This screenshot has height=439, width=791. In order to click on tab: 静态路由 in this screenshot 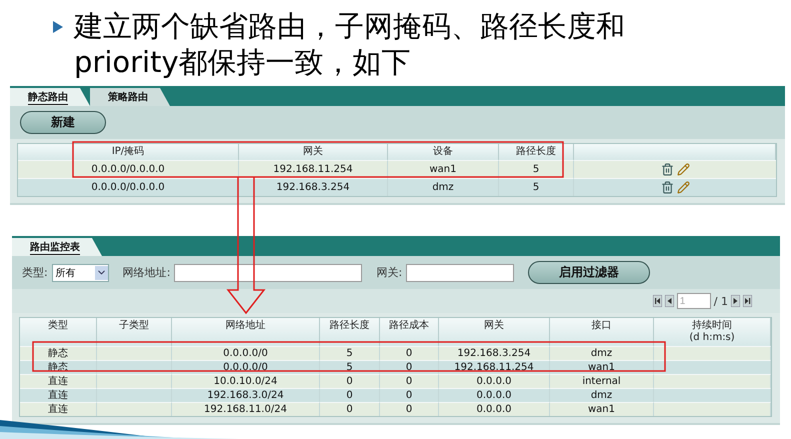, I will do `click(50, 97)`.